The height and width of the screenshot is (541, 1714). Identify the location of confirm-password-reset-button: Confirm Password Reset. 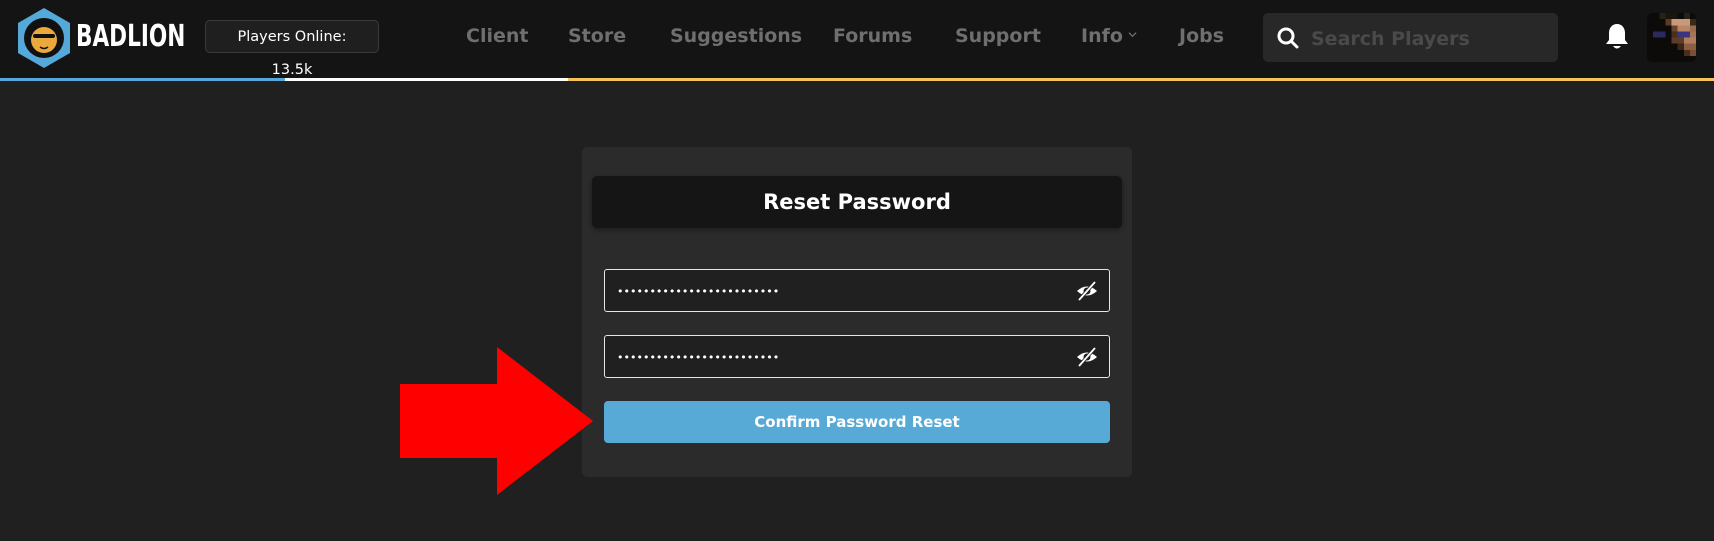
(857, 422).